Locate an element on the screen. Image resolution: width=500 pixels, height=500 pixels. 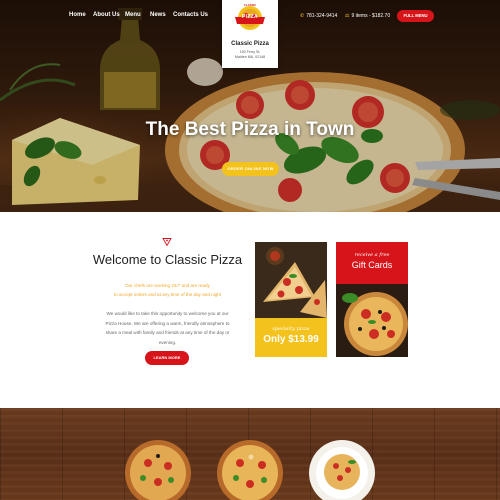
nav-item-contacts-us: Contacts Us is located at coordinates (190, 15).